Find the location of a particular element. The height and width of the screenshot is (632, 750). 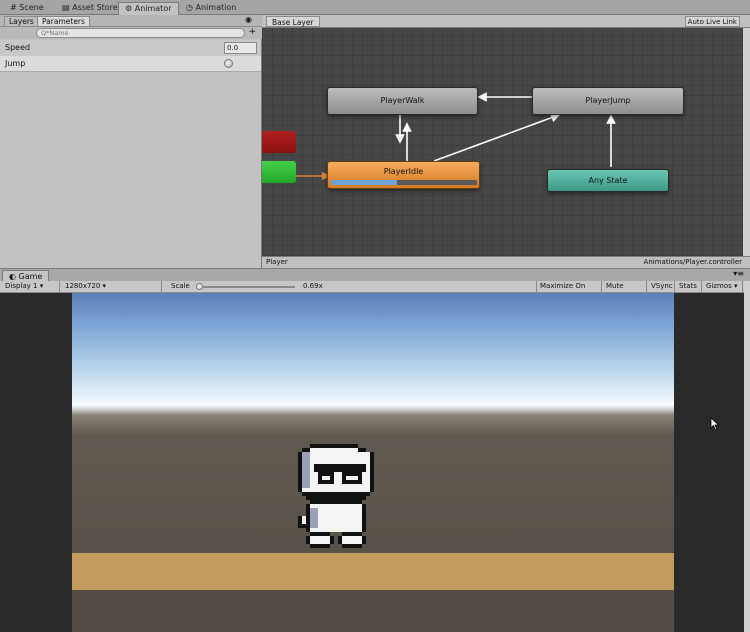

tab-asset-store: ▤ Asset Store is located at coordinates (90, 8).